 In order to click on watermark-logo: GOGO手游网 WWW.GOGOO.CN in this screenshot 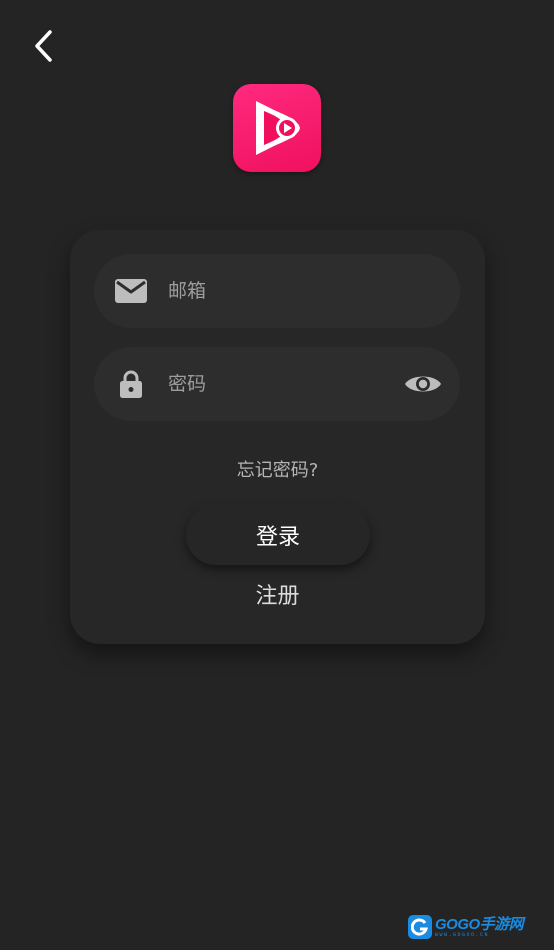, I will do `click(466, 927)`.